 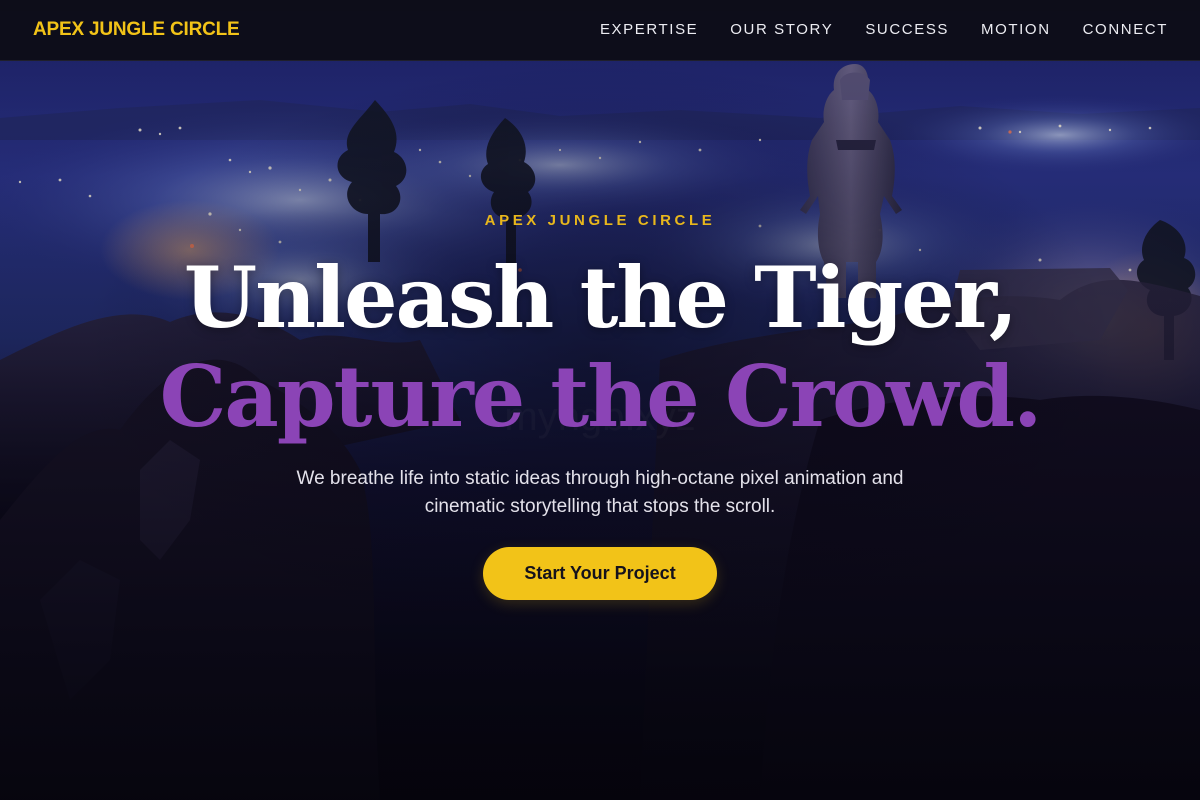 What do you see at coordinates (1016, 29) in the screenshot?
I see `nav-link-motion: MOTION` at bounding box center [1016, 29].